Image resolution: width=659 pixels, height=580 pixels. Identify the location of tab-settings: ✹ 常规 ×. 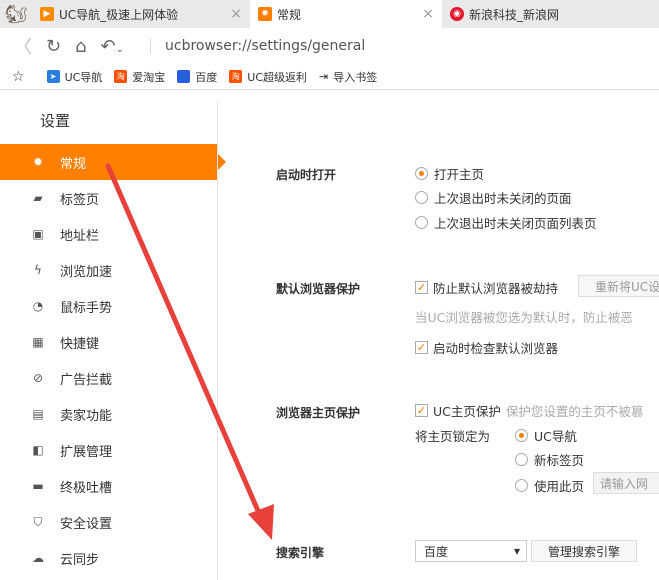
(346, 14).